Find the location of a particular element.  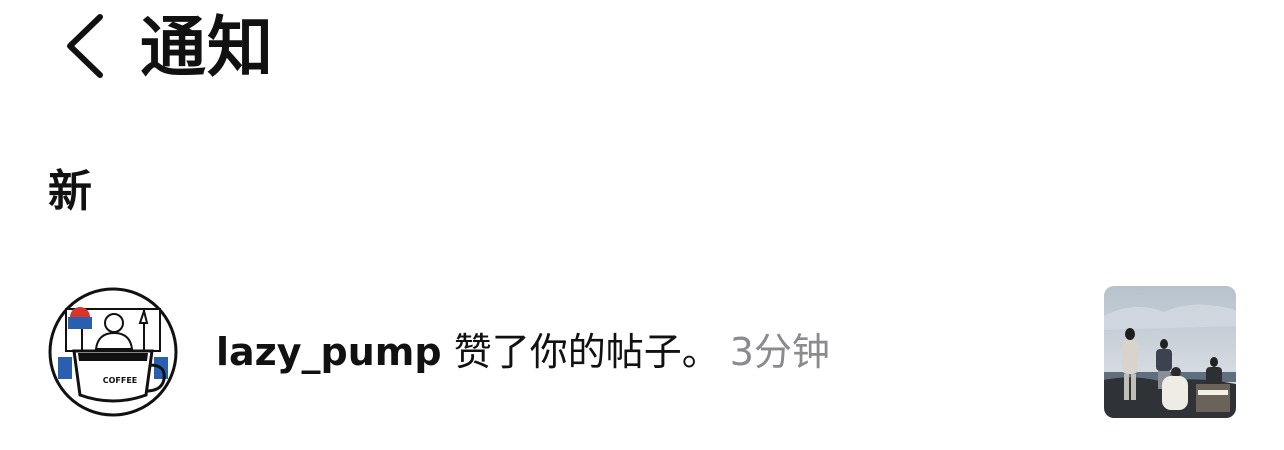

avatar-icon: COFFEE is located at coordinates (113, 352).